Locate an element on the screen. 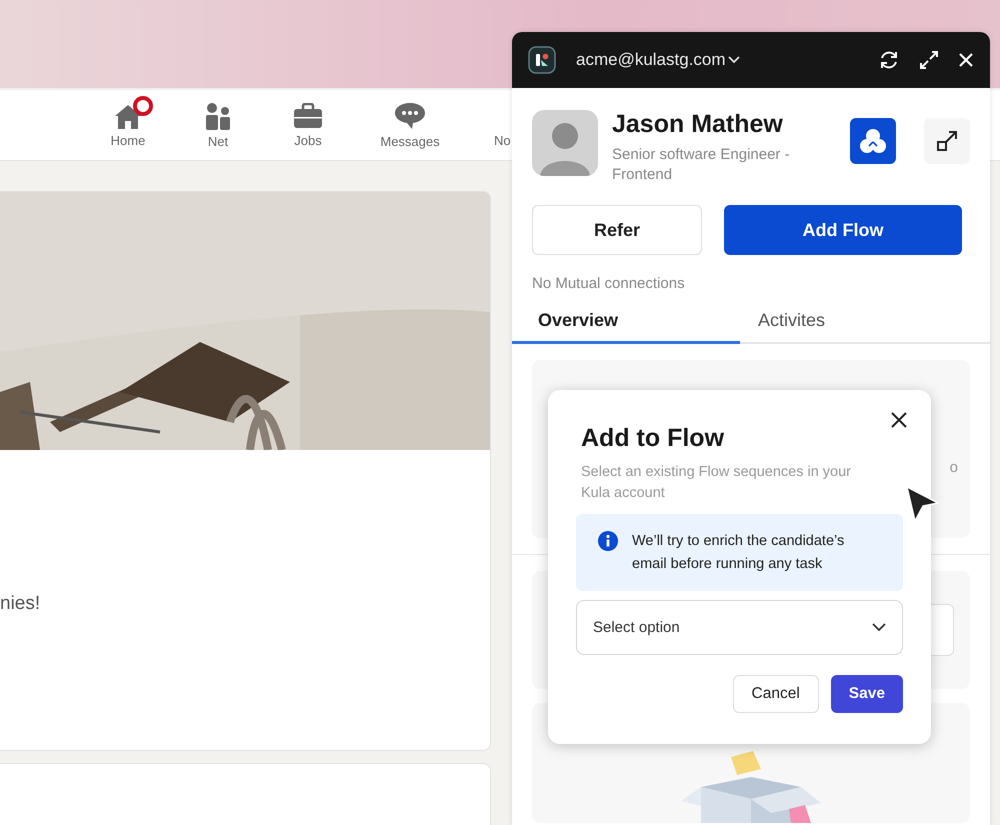 This screenshot has width=1000, height=825. tab: Activites is located at coordinates (854, 326).